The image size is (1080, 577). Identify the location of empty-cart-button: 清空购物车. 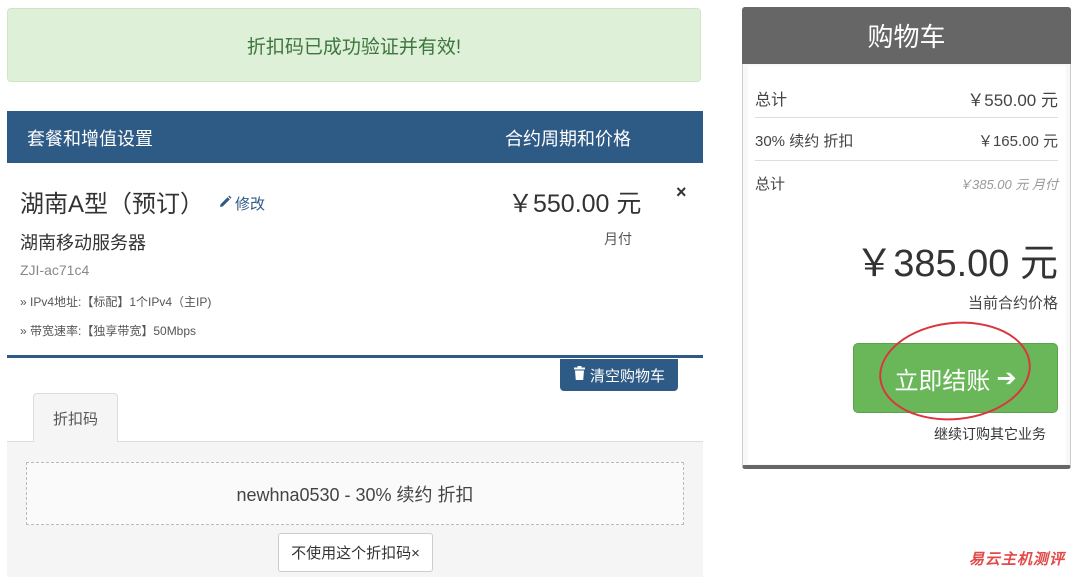
(619, 375).